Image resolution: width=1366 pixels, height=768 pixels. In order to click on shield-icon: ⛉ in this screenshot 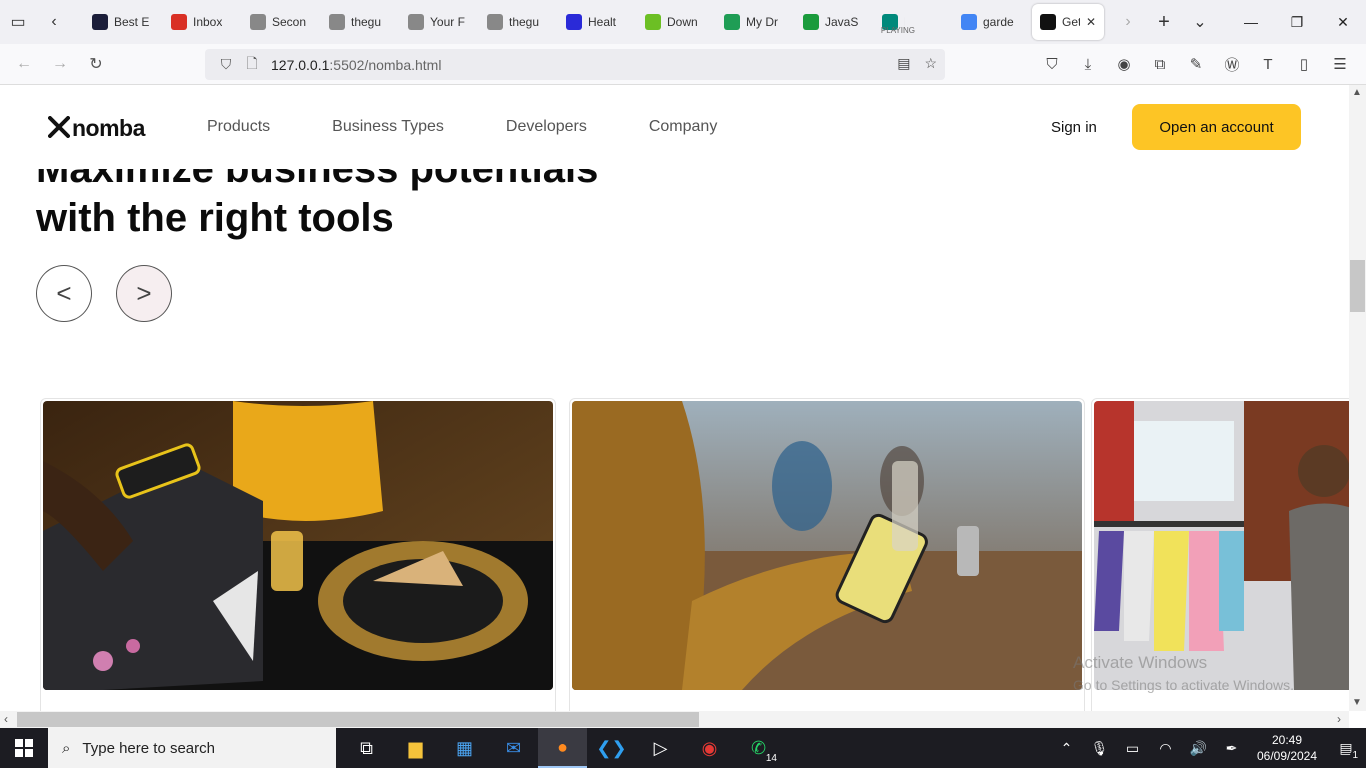, I will do `click(226, 64)`.